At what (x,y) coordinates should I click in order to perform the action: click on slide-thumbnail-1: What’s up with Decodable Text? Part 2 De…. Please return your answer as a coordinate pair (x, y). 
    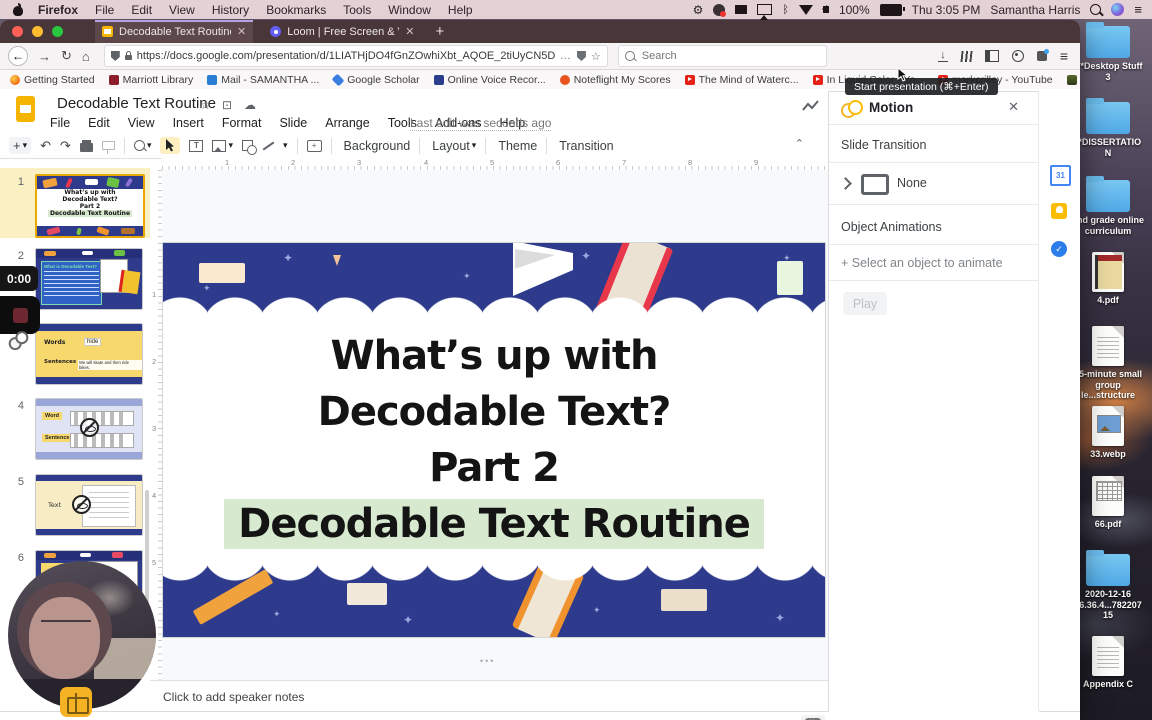
    Looking at the image, I should click on (90, 206).